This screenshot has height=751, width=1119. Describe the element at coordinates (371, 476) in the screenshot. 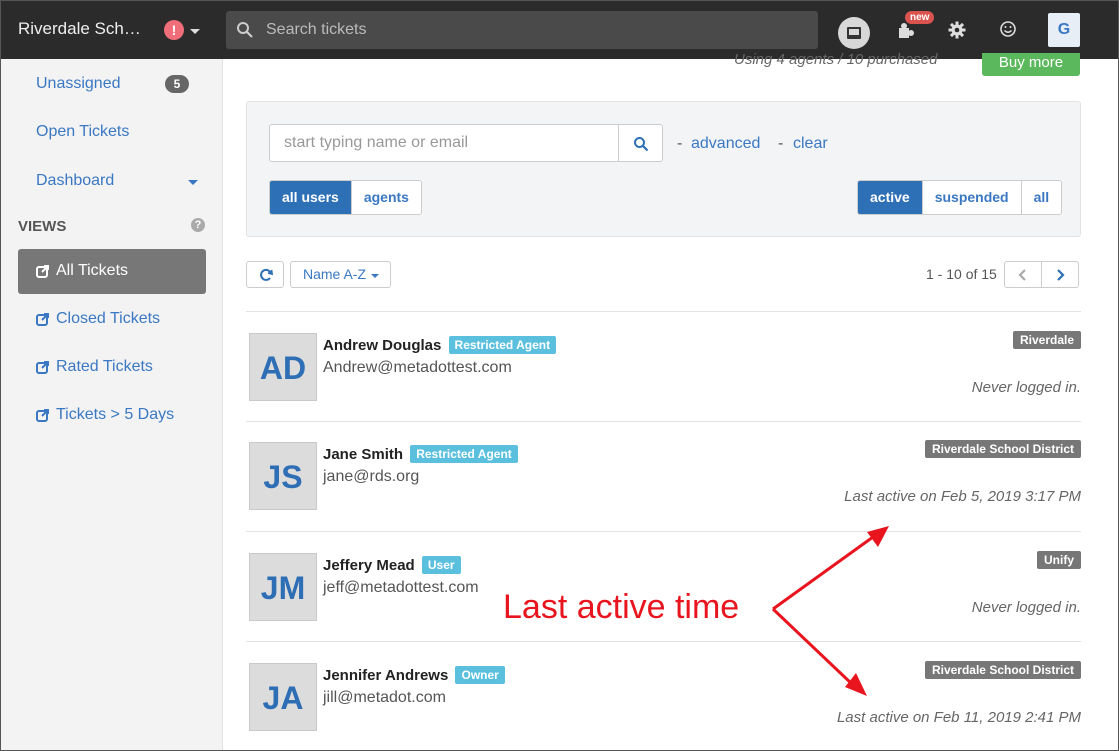

I see `user-email: jane@rds.org` at that location.